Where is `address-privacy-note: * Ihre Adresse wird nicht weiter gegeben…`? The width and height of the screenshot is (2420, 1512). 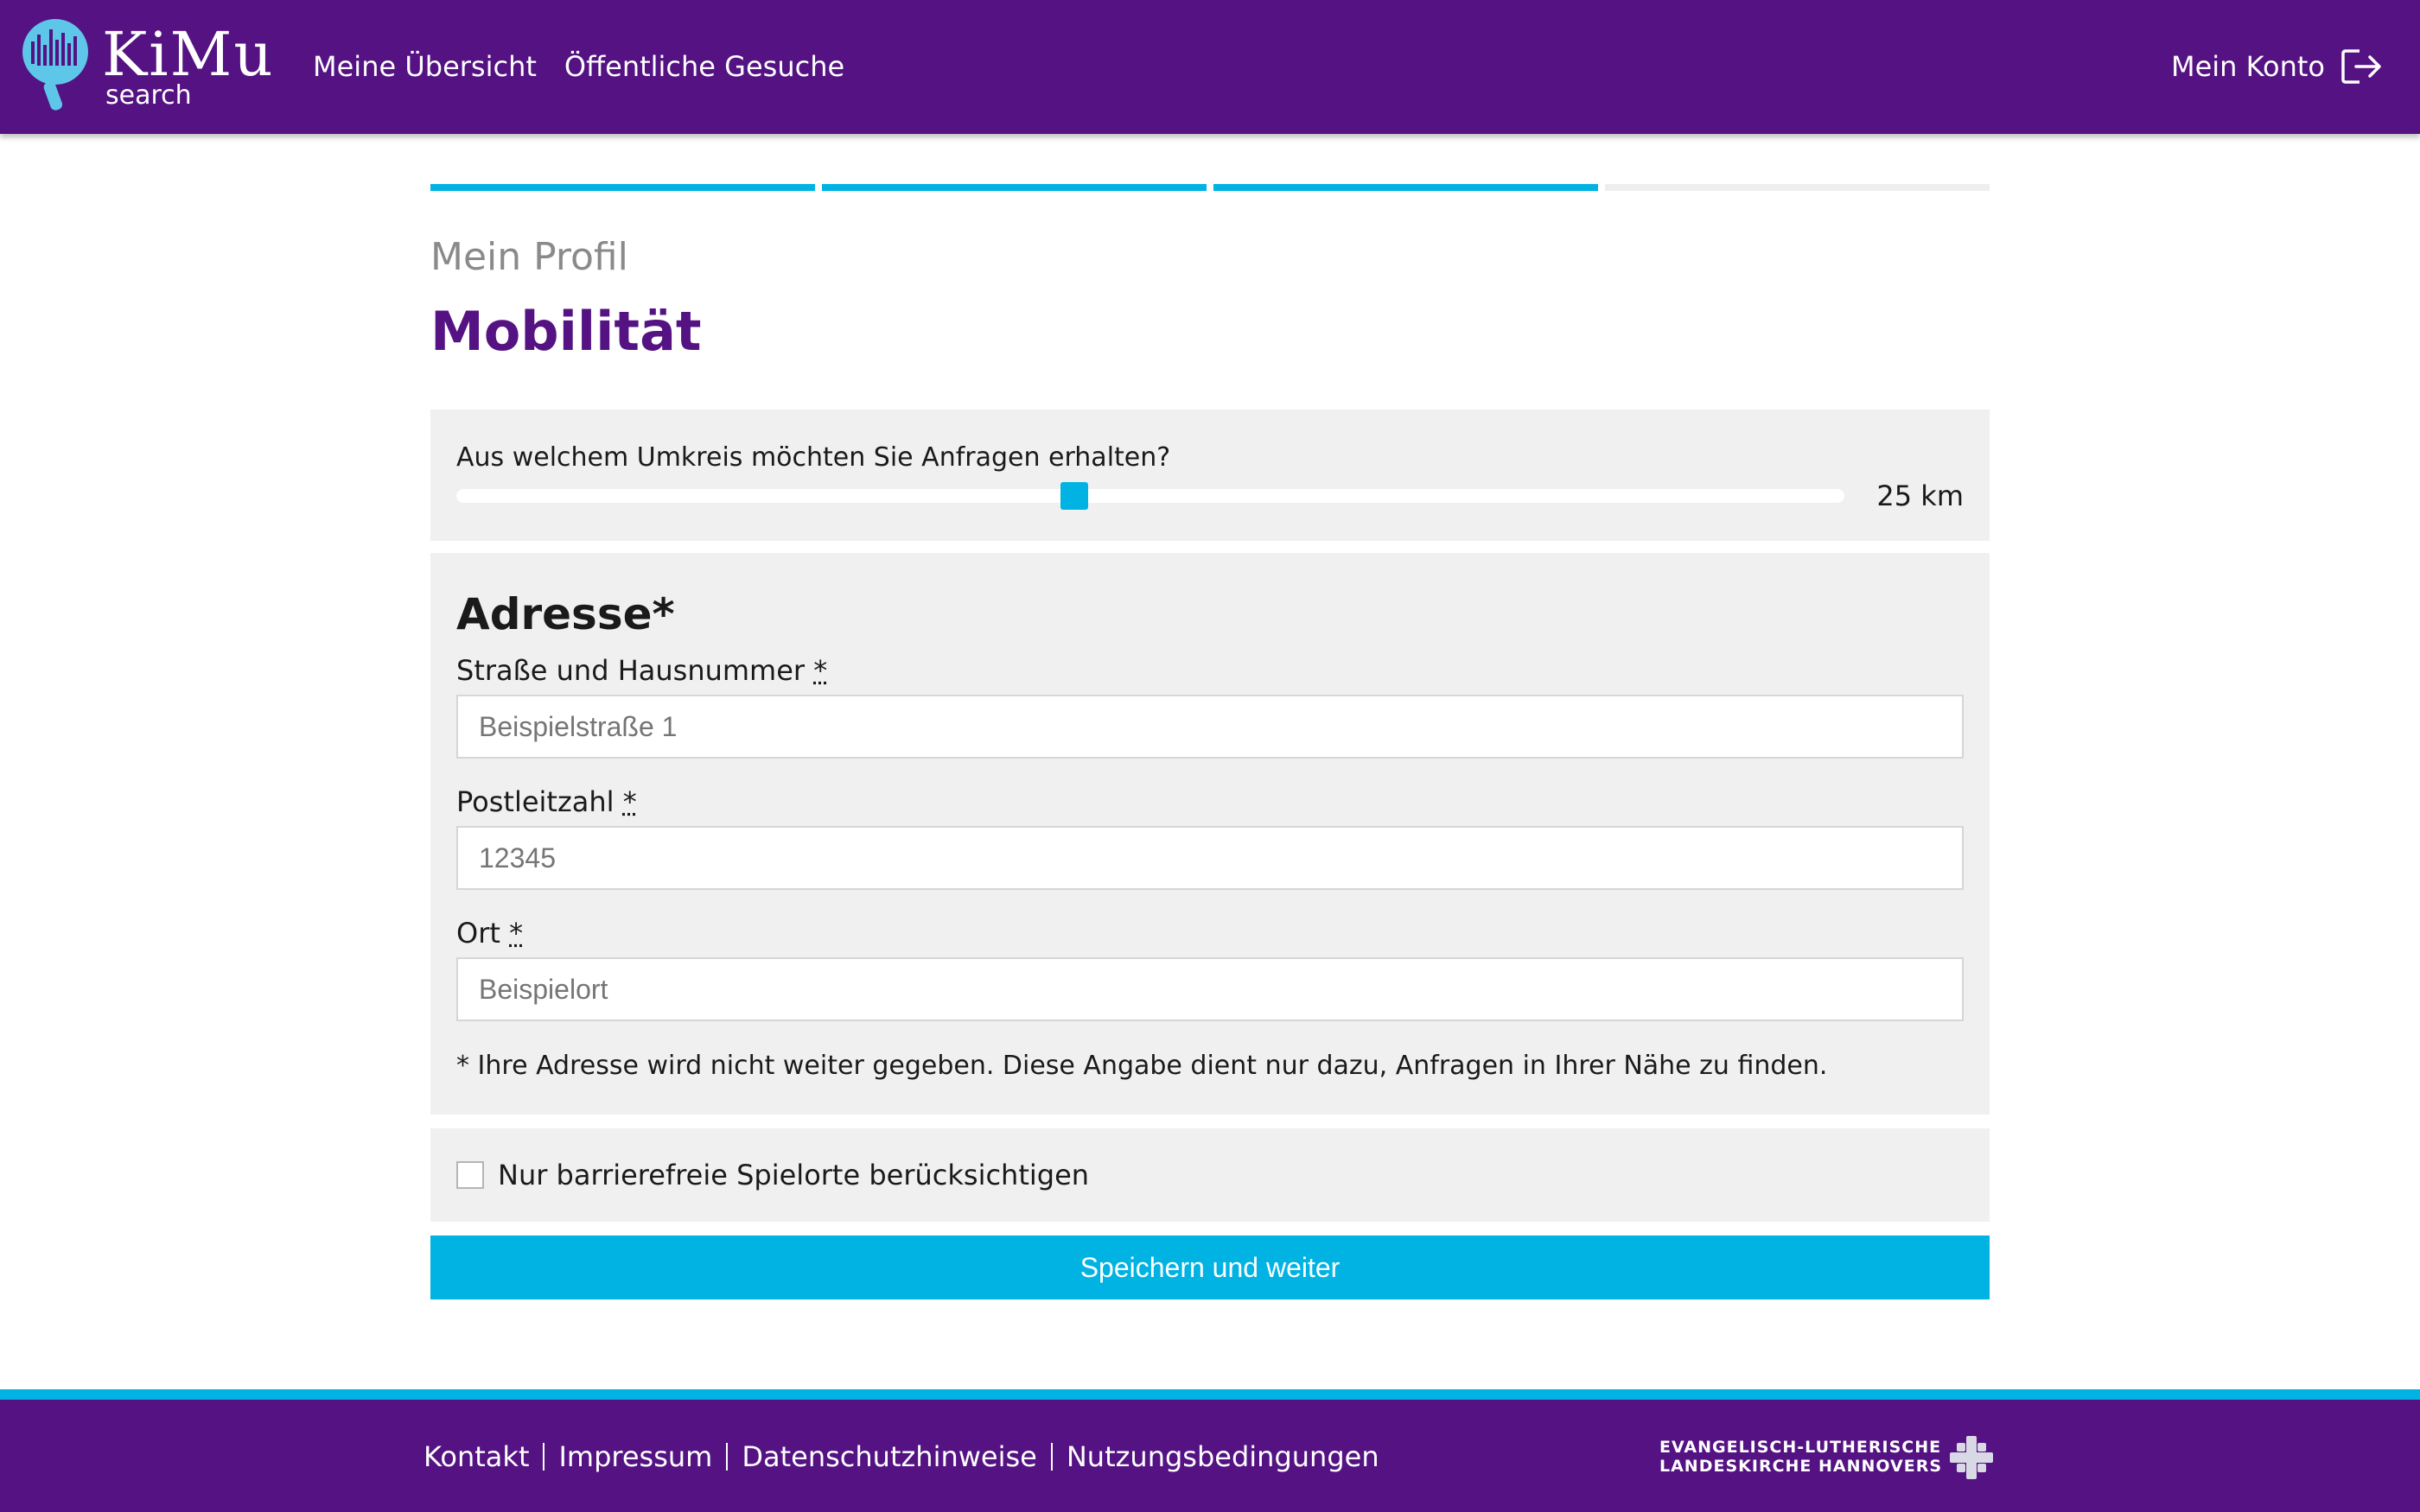
address-privacy-note: * Ihre Adresse wird nicht weiter gegeben… is located at coordinates (1142, 1066).